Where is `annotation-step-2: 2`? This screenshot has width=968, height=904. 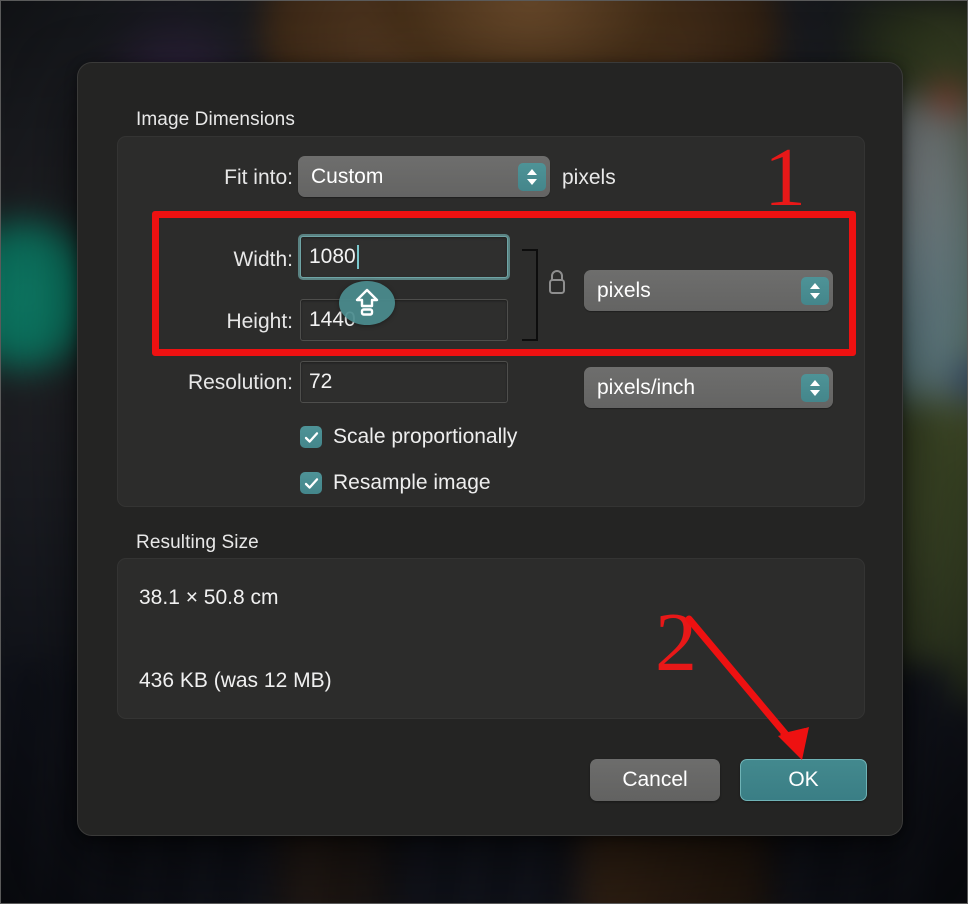
annotation-step-2: 2 is located at coordinates (676, 642).